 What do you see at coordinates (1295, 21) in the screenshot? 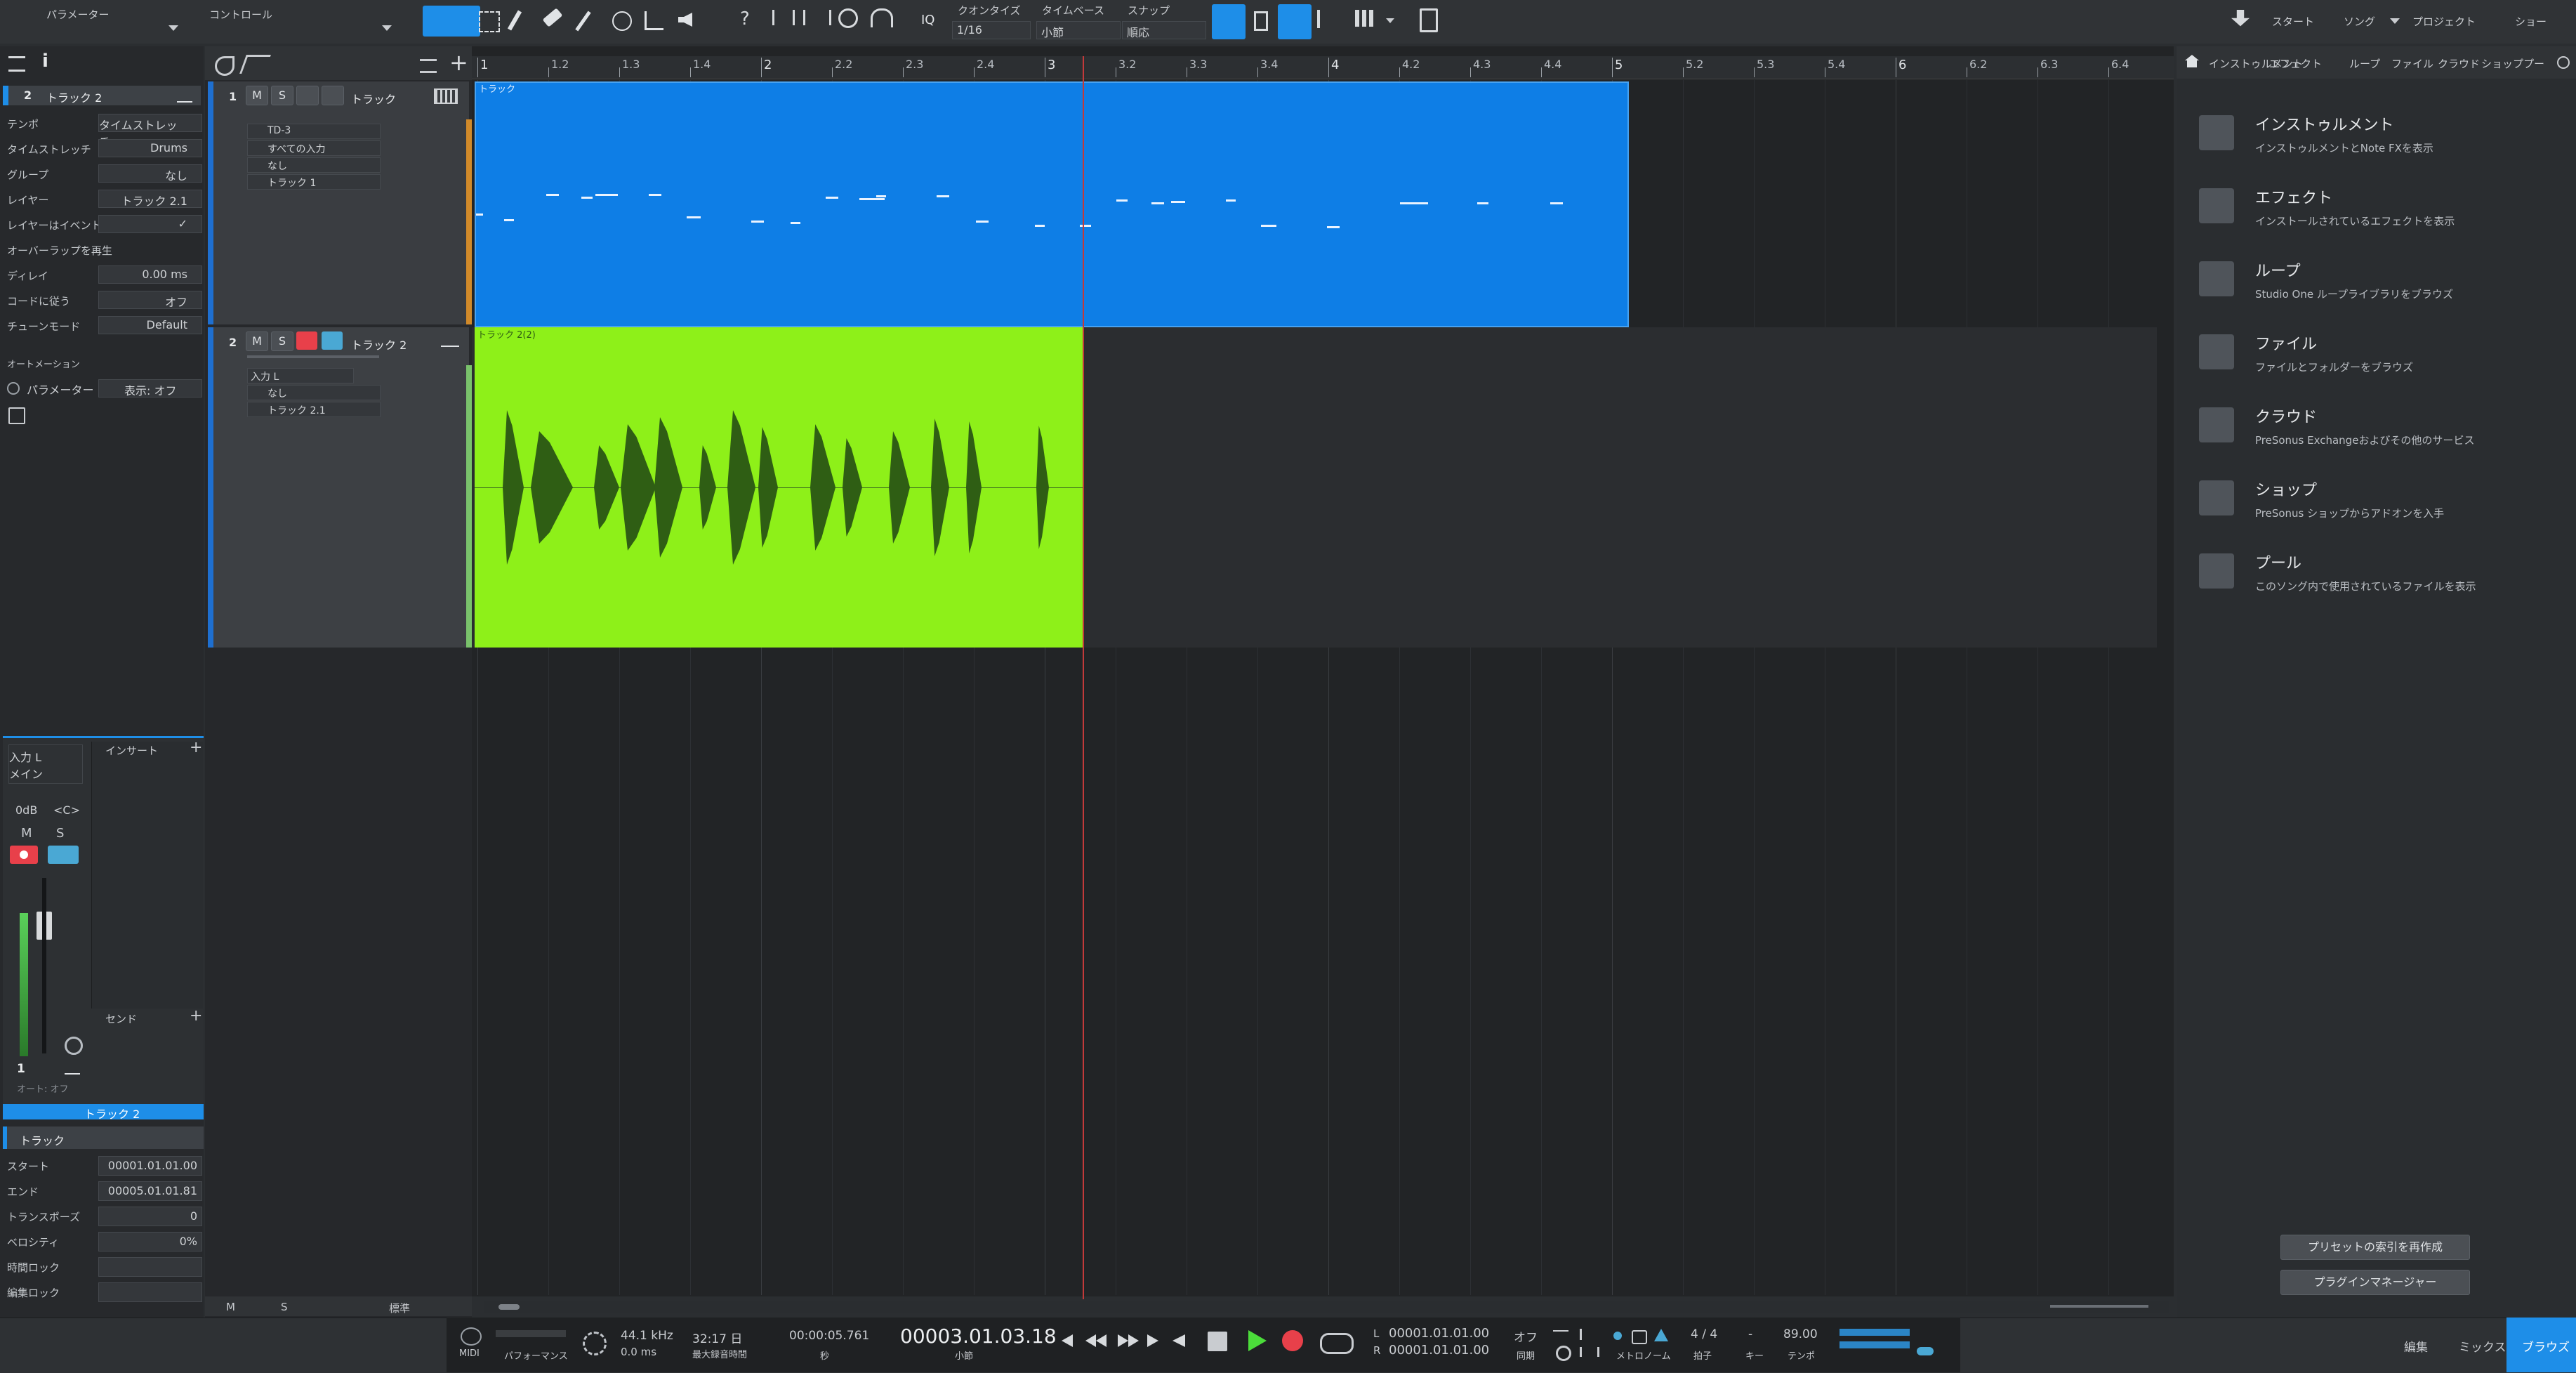
I see `follow-icon` at bounding box center [1295, 21].